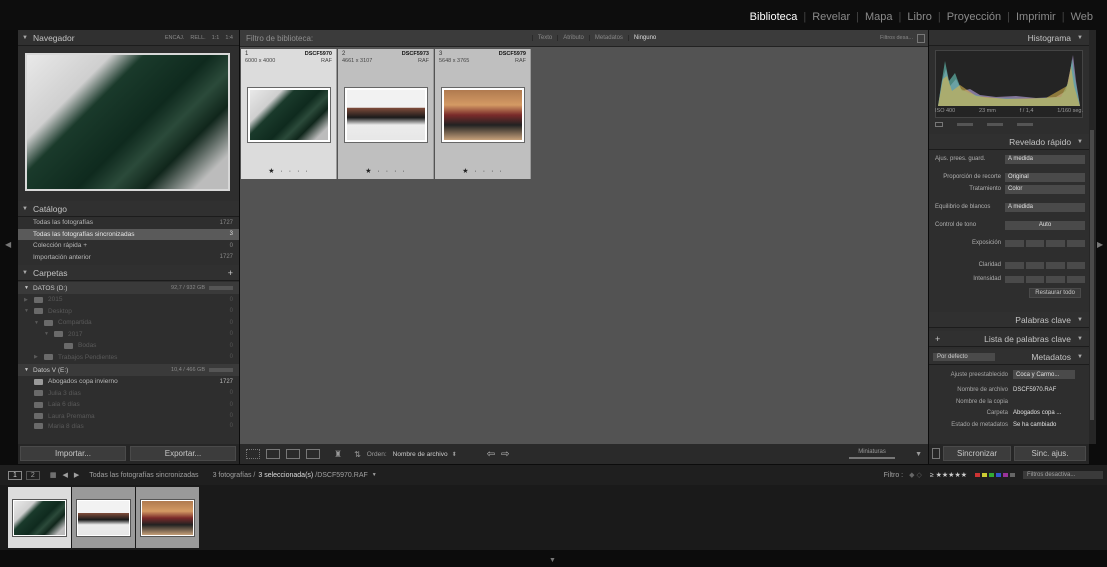 The width and height of the screenshot is (1107, 567). I want to click on filmstrip-thumbnail, so click(103, 518).